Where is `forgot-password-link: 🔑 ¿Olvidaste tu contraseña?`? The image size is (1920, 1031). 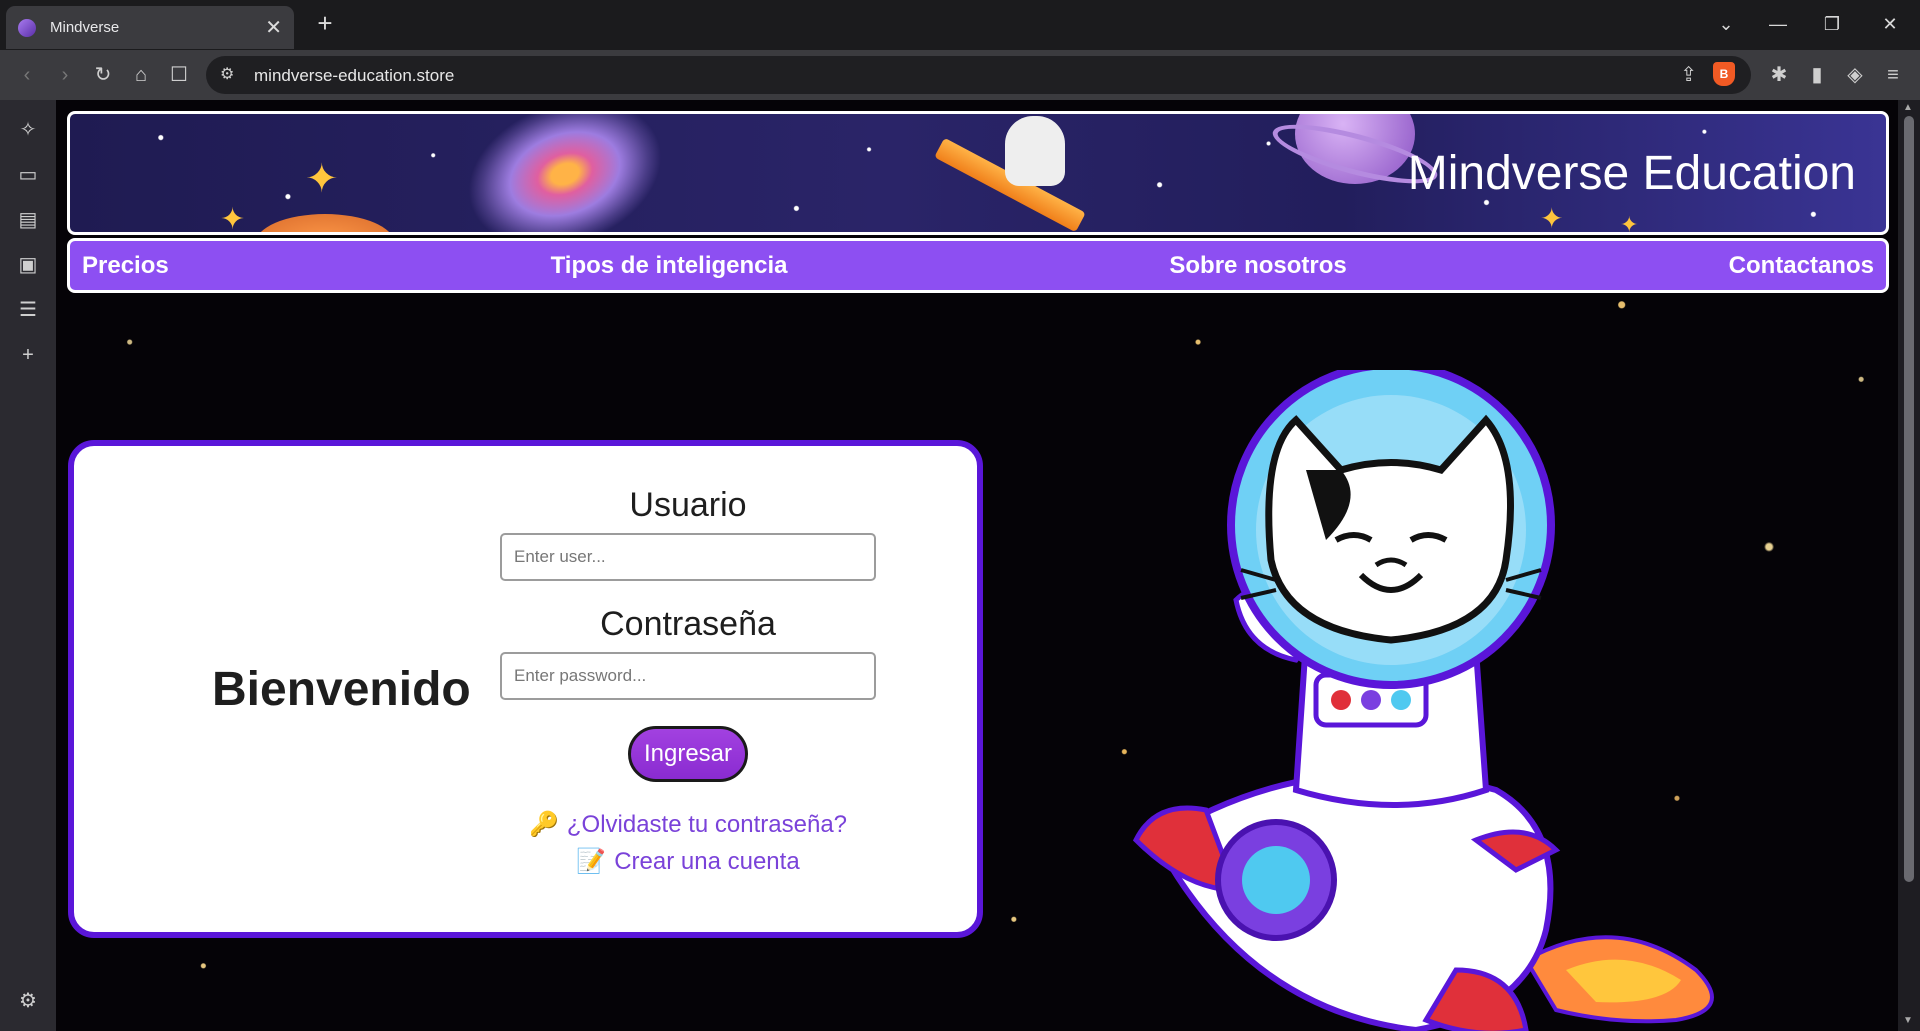
forgot-password-link: 🔑 ¿Olvidaste tu contraseña? is located at coordinates (688, 824).